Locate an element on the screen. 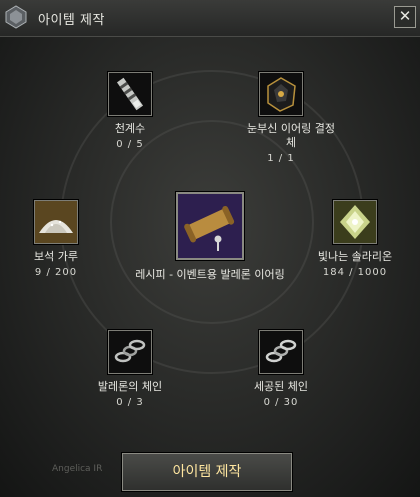 The width and height of the screenshot is (420, 497). craft-item-button: 아이템 제작 is located at coordinates (207, 472).